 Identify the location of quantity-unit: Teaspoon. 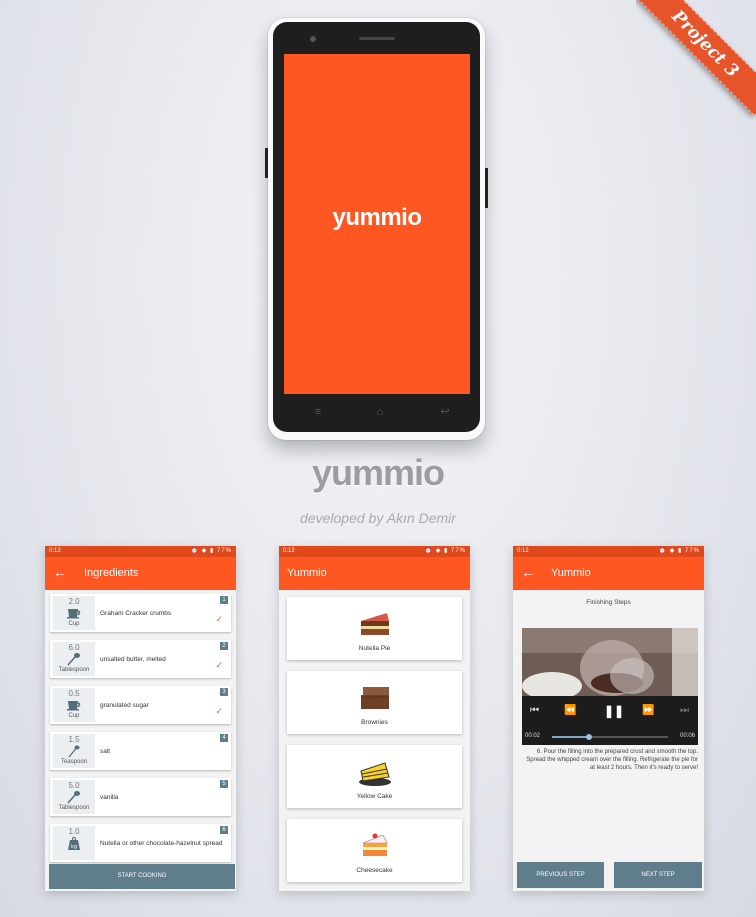
(74, 762).